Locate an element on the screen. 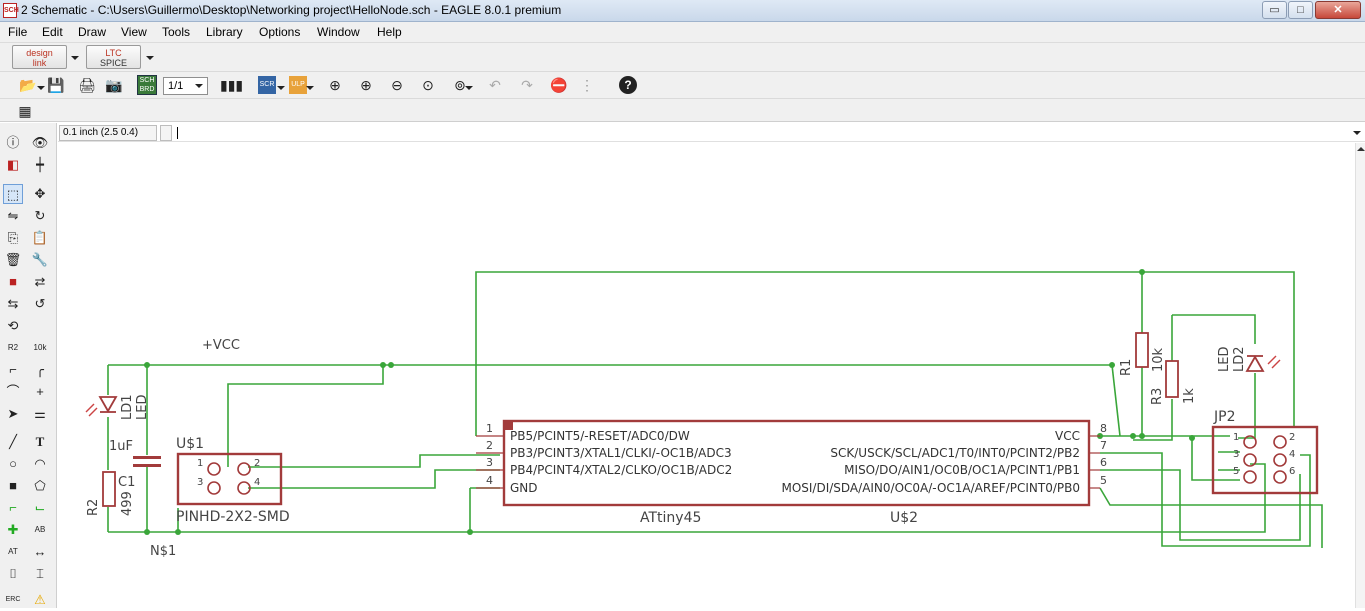 This screenshot has width=1365, height=611. scroll-up-icon is located at coordinates (1361, 149).